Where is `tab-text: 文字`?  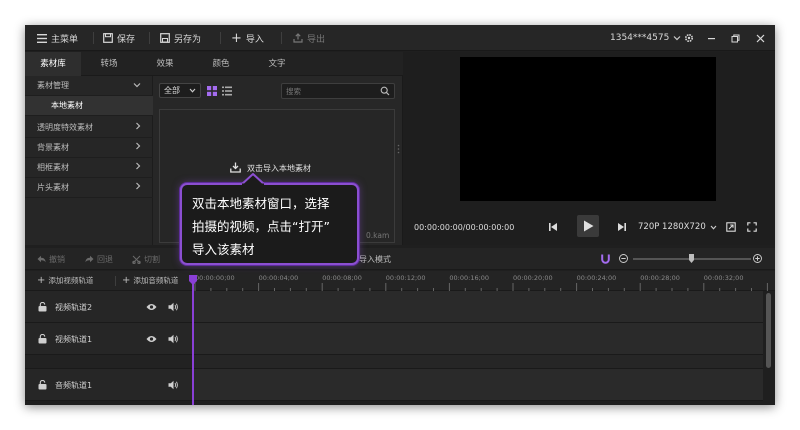
tab-text: 文字 is located at coordinates (277, 64).